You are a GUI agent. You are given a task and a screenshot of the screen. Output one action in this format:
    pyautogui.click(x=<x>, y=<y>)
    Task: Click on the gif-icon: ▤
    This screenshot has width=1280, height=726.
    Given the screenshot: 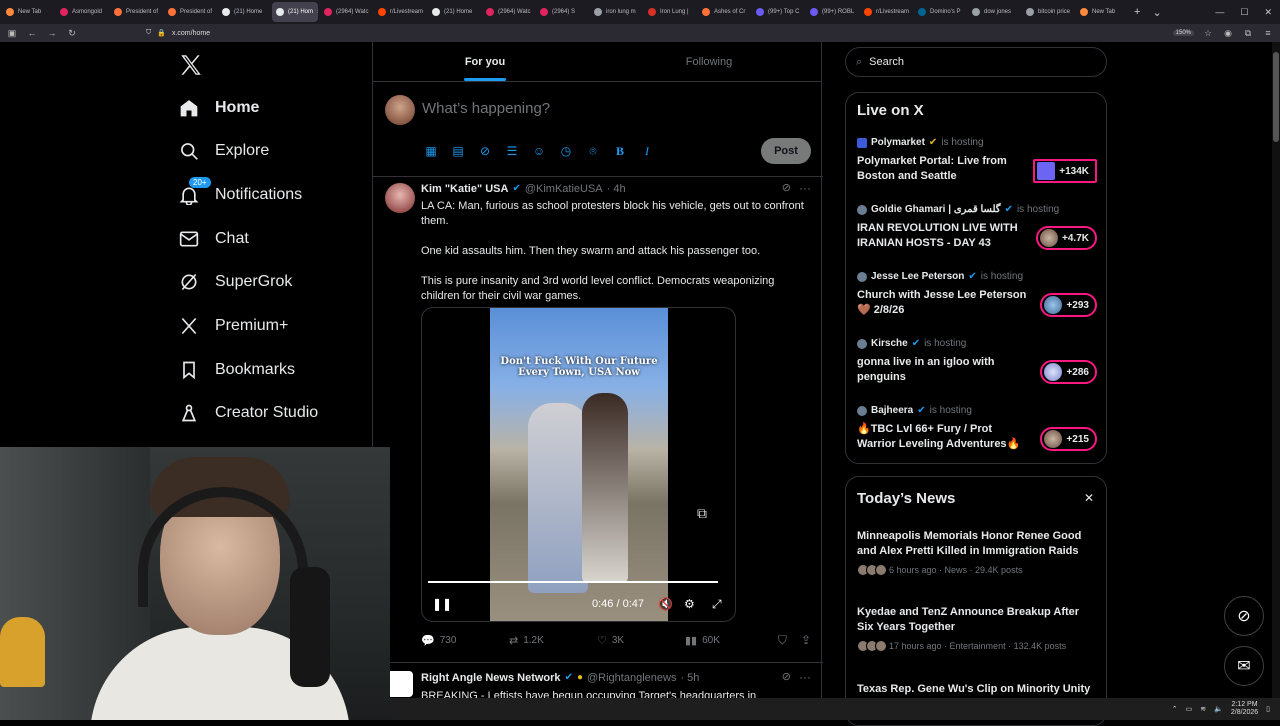 What is the action you would take?
    pyautogui.click(x=458, y=151)
    